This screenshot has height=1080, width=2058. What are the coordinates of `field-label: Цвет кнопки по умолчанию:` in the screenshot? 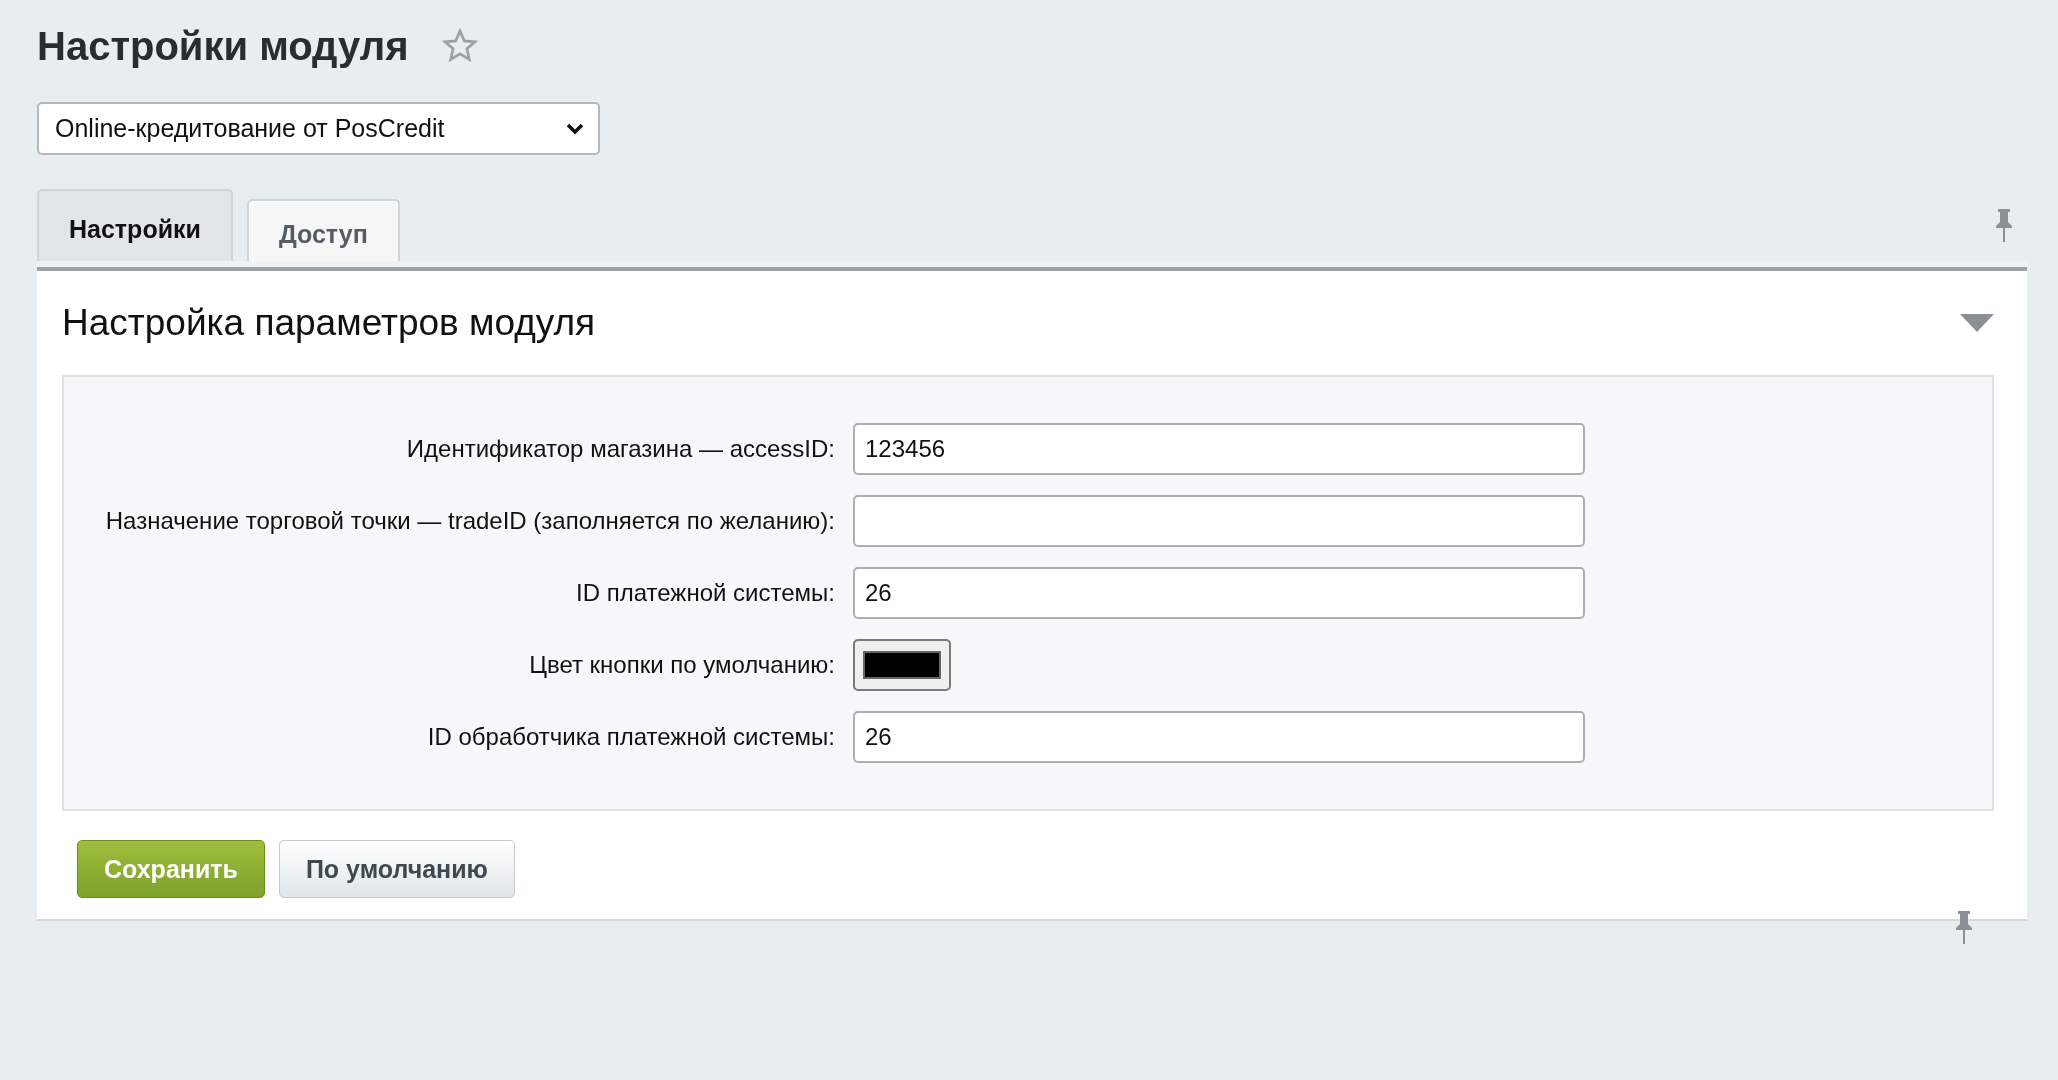 It's located at (681, 665).